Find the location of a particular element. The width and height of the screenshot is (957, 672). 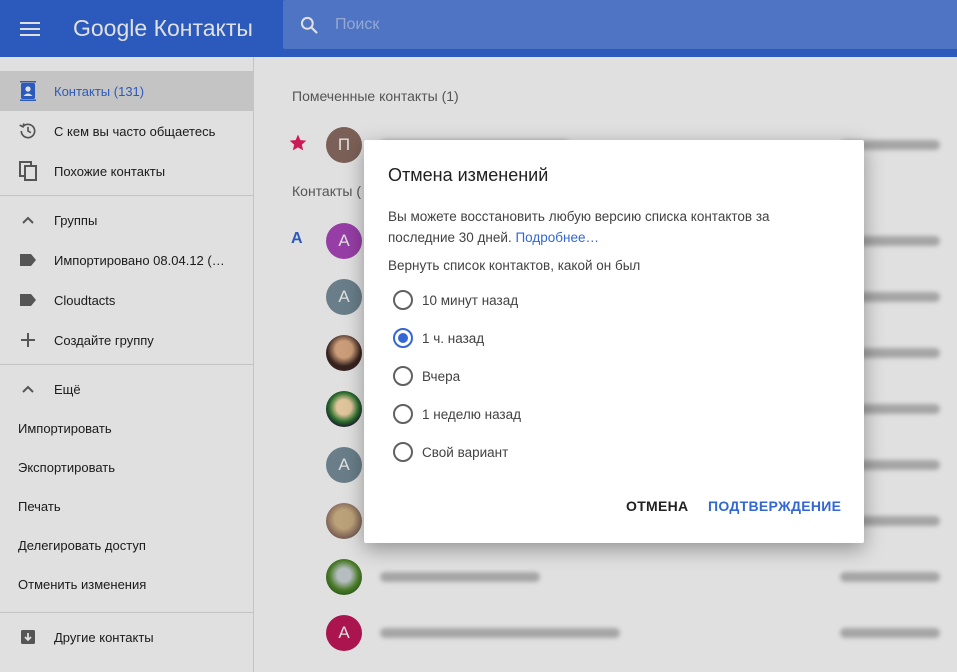

option-custom: Свой вариант is located at coordinates (450, 452).